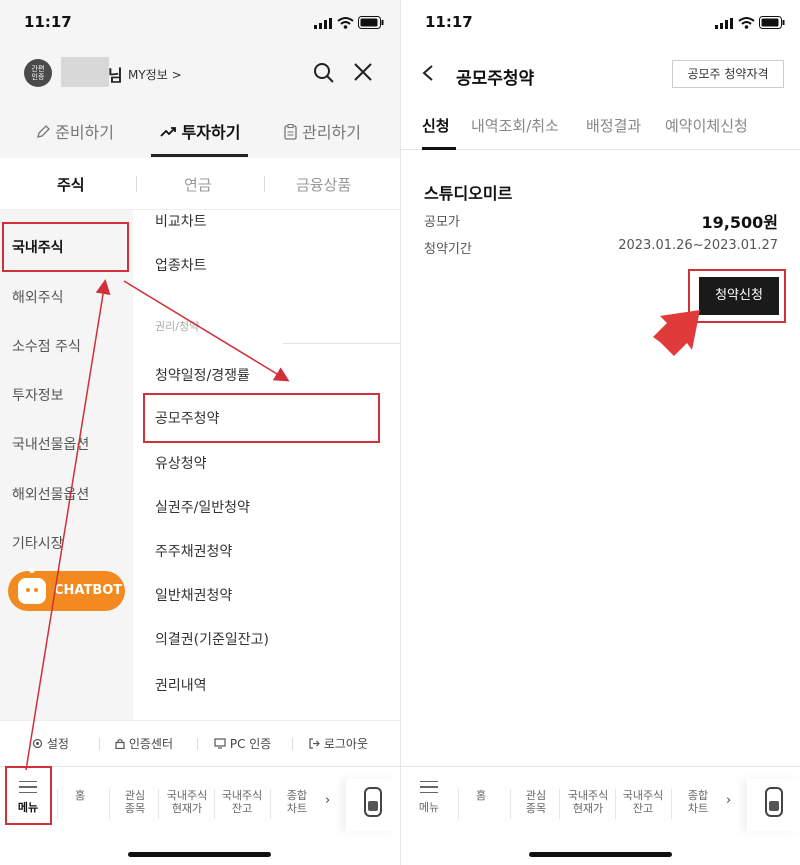 The image size is (800, 865). I want to click on sub-tabs: 주식 연금 금융상품, so click(200, 184).